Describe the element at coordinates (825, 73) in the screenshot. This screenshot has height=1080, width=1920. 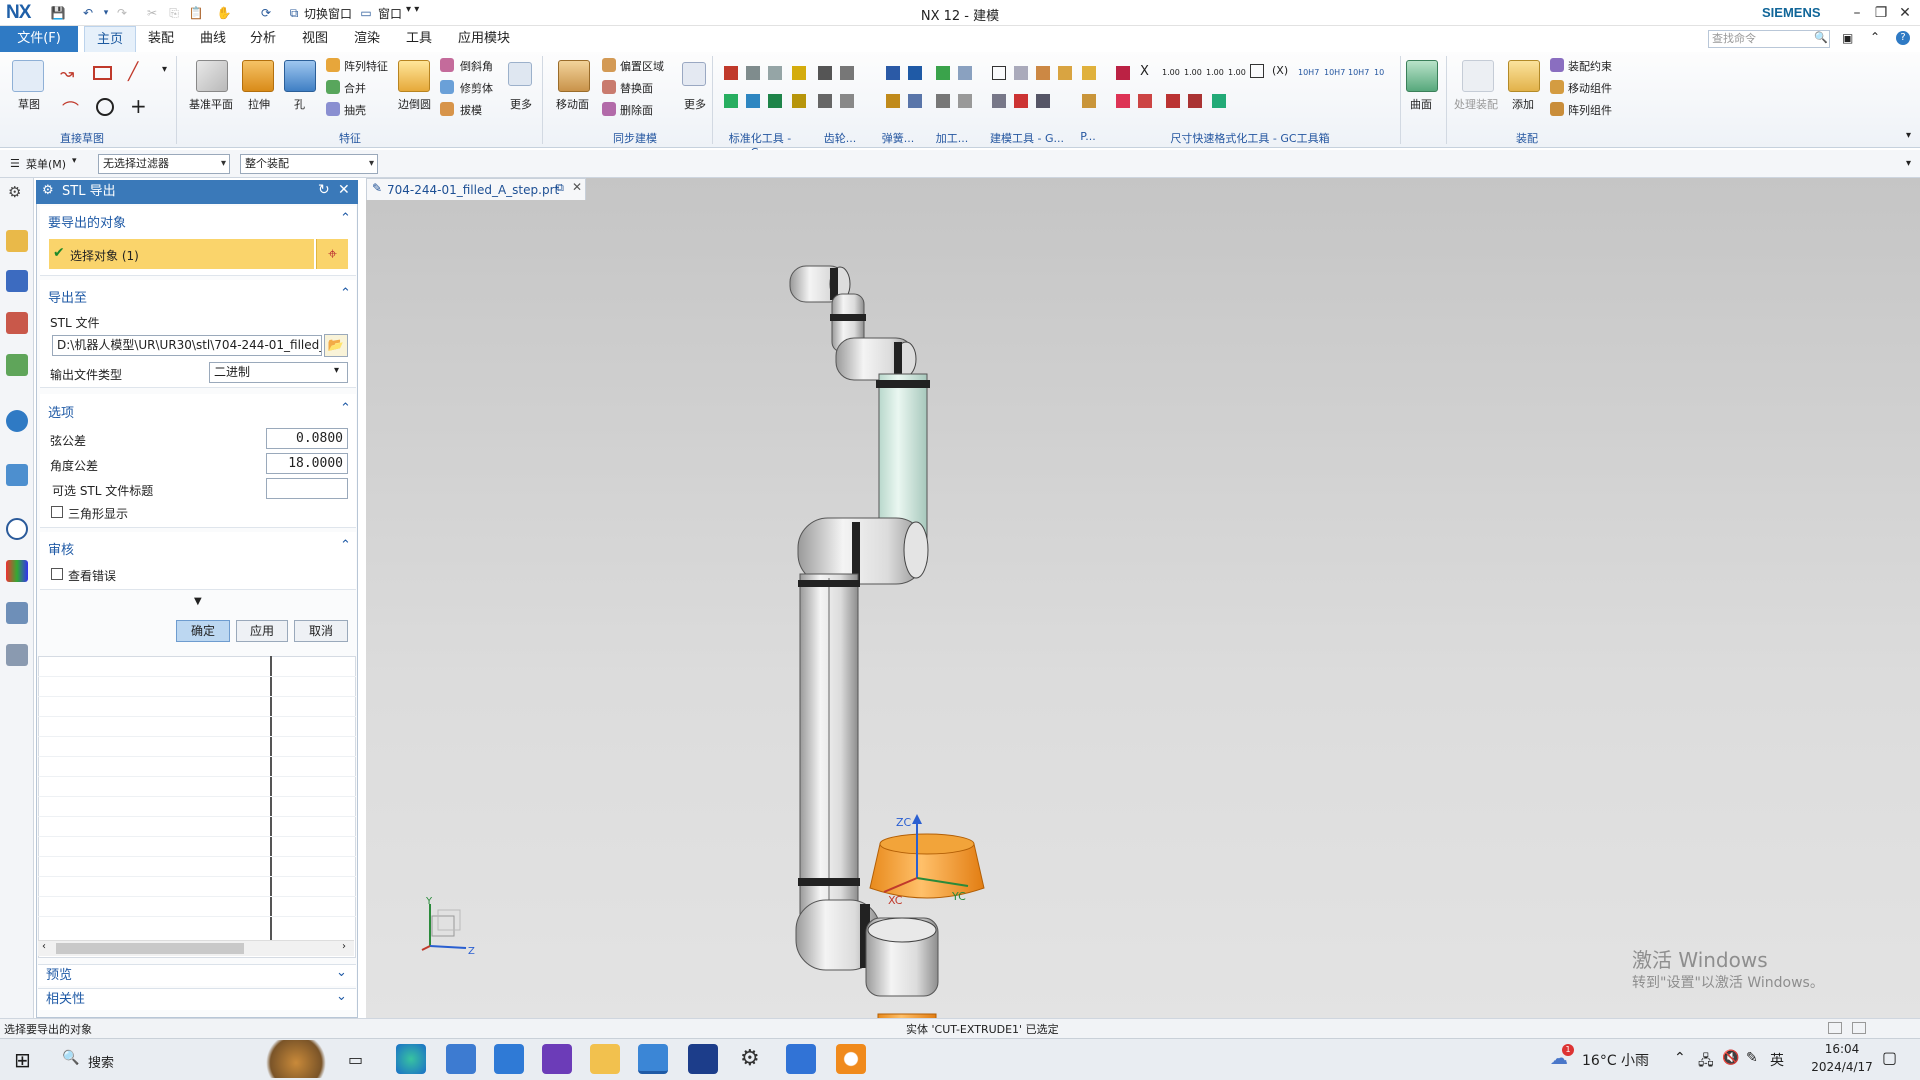
I see `spring-tool-icon` at that location.